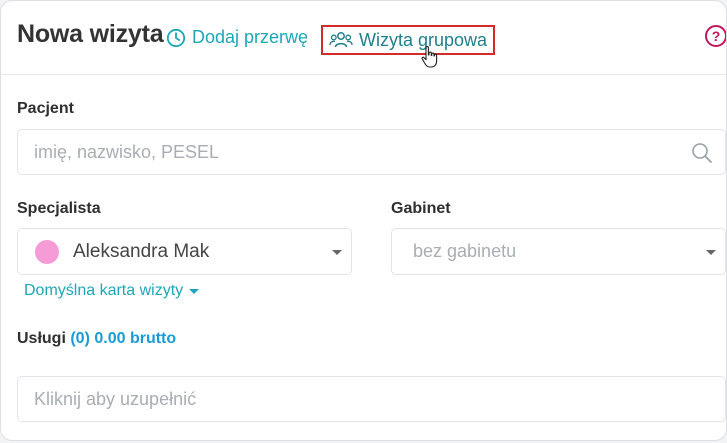 Image resolution: width=727 pixels, height=443 pixels. I want to click on users-icon, so click(341, 40).